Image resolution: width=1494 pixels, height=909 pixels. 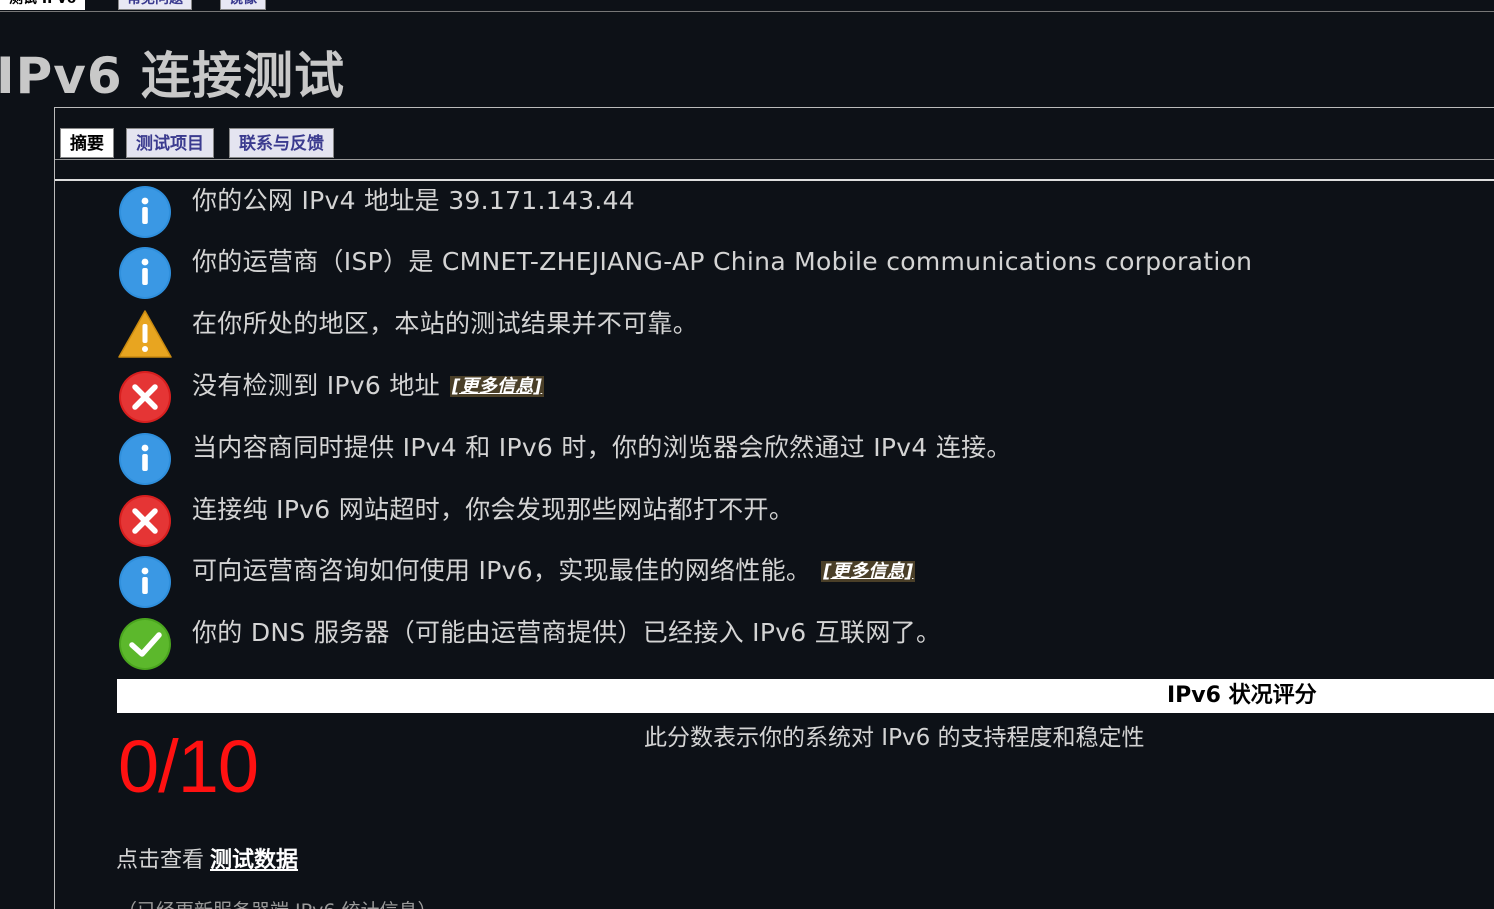 I want to click on result-row: 连接纯 IPv6 网站超时，你会发现那些网站都打不开。, so click(x=803, y=521).